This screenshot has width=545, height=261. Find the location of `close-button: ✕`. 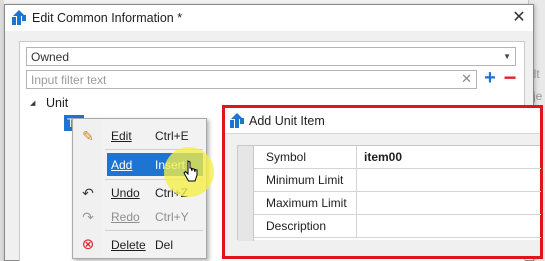

close-button: ✕ is located at coordinates (519, 18).